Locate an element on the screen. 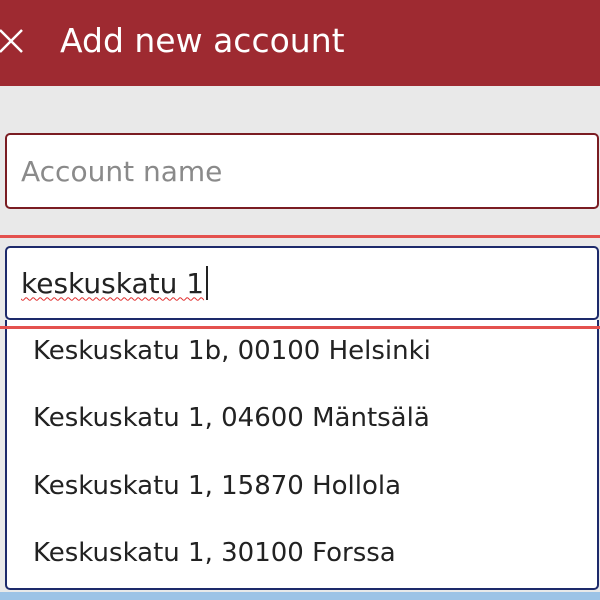 The image size is (600, 600). accent-divider-top is located at coordinates (300, 236).